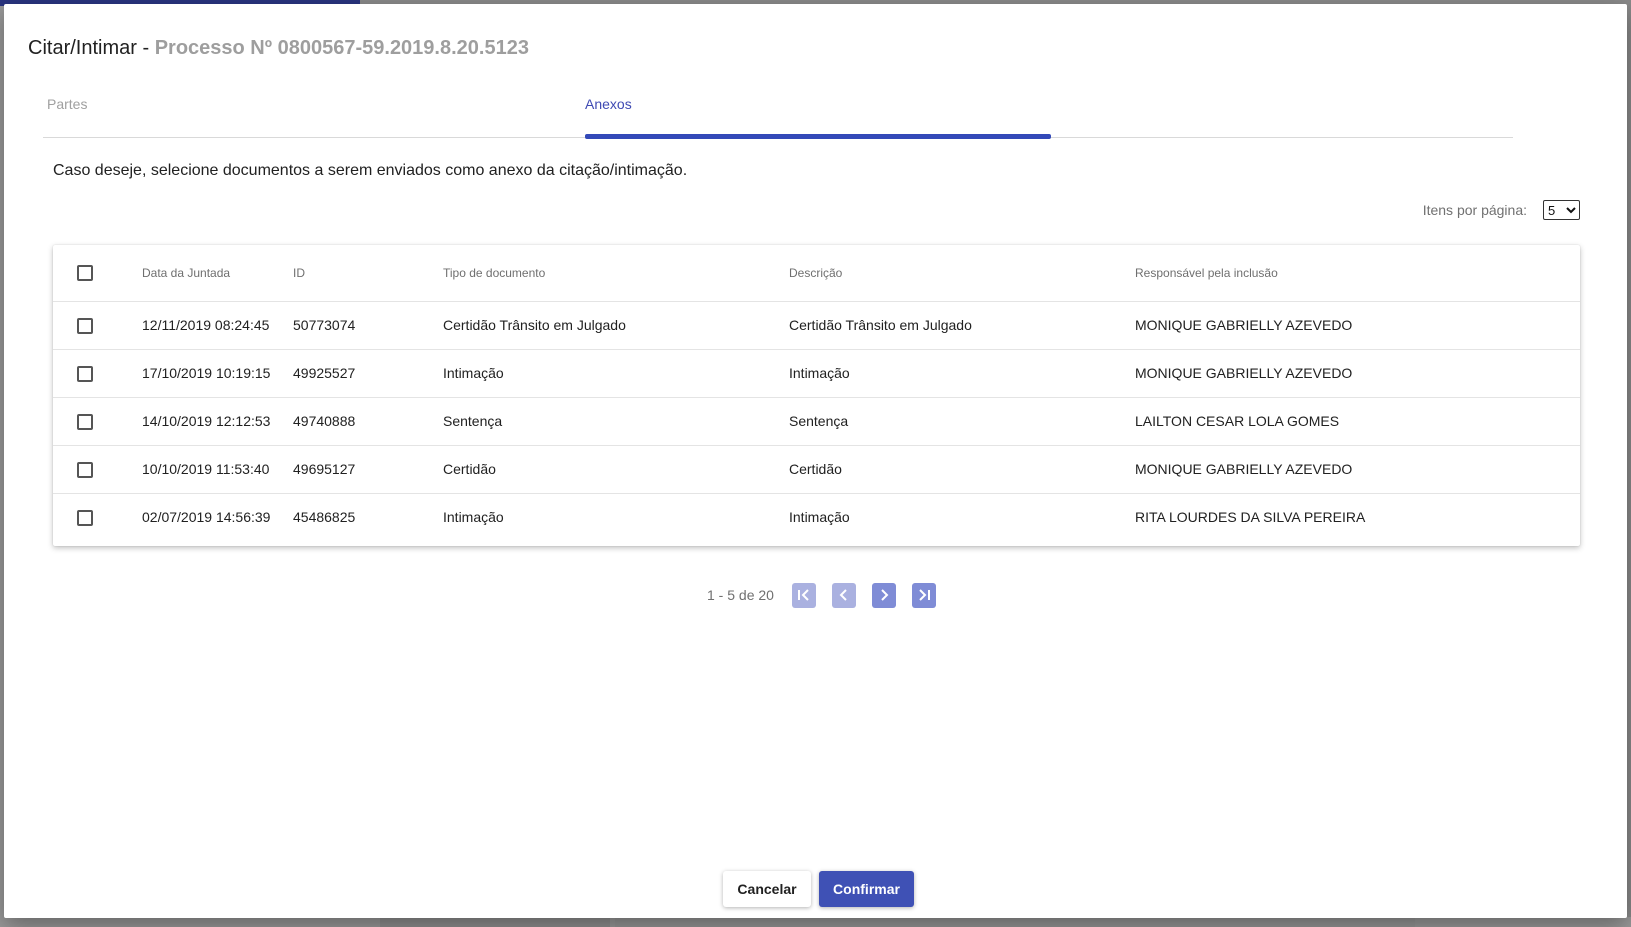  Describe the element at coordinates (962, 469) in the screenshot. I see `cell-descricao: Certidão` at that location.